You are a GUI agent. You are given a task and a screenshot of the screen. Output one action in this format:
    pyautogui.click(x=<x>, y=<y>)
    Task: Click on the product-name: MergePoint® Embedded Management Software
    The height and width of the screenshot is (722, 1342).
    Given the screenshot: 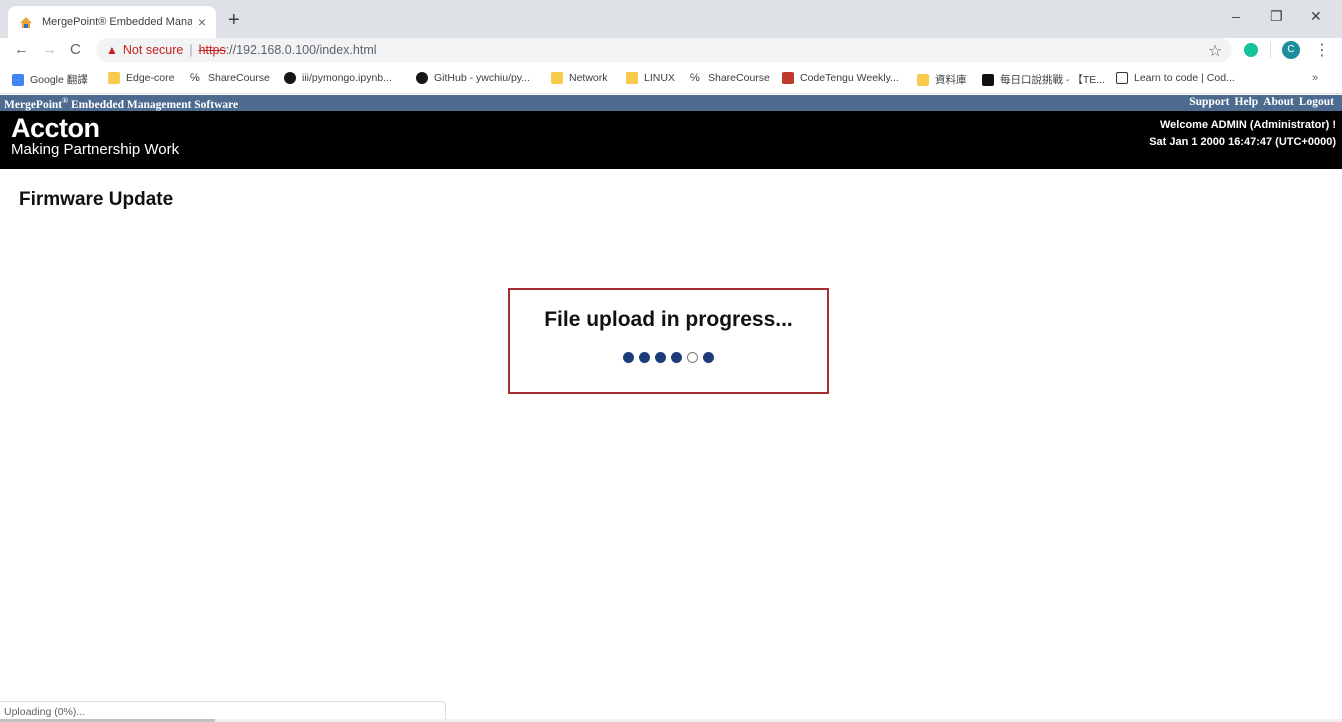 What is the action you would take?
    pyautogui.click(x=121, y=103)
    